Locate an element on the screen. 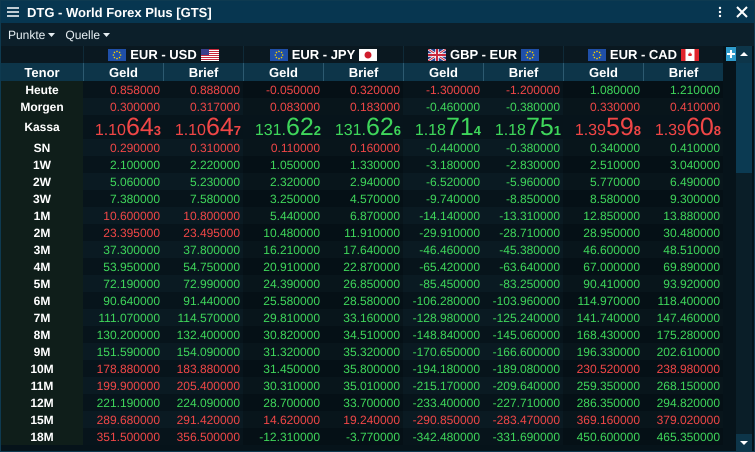 The image size is (755, 452). rate-cell: 12.850000 is located at coordinates (603, 215).